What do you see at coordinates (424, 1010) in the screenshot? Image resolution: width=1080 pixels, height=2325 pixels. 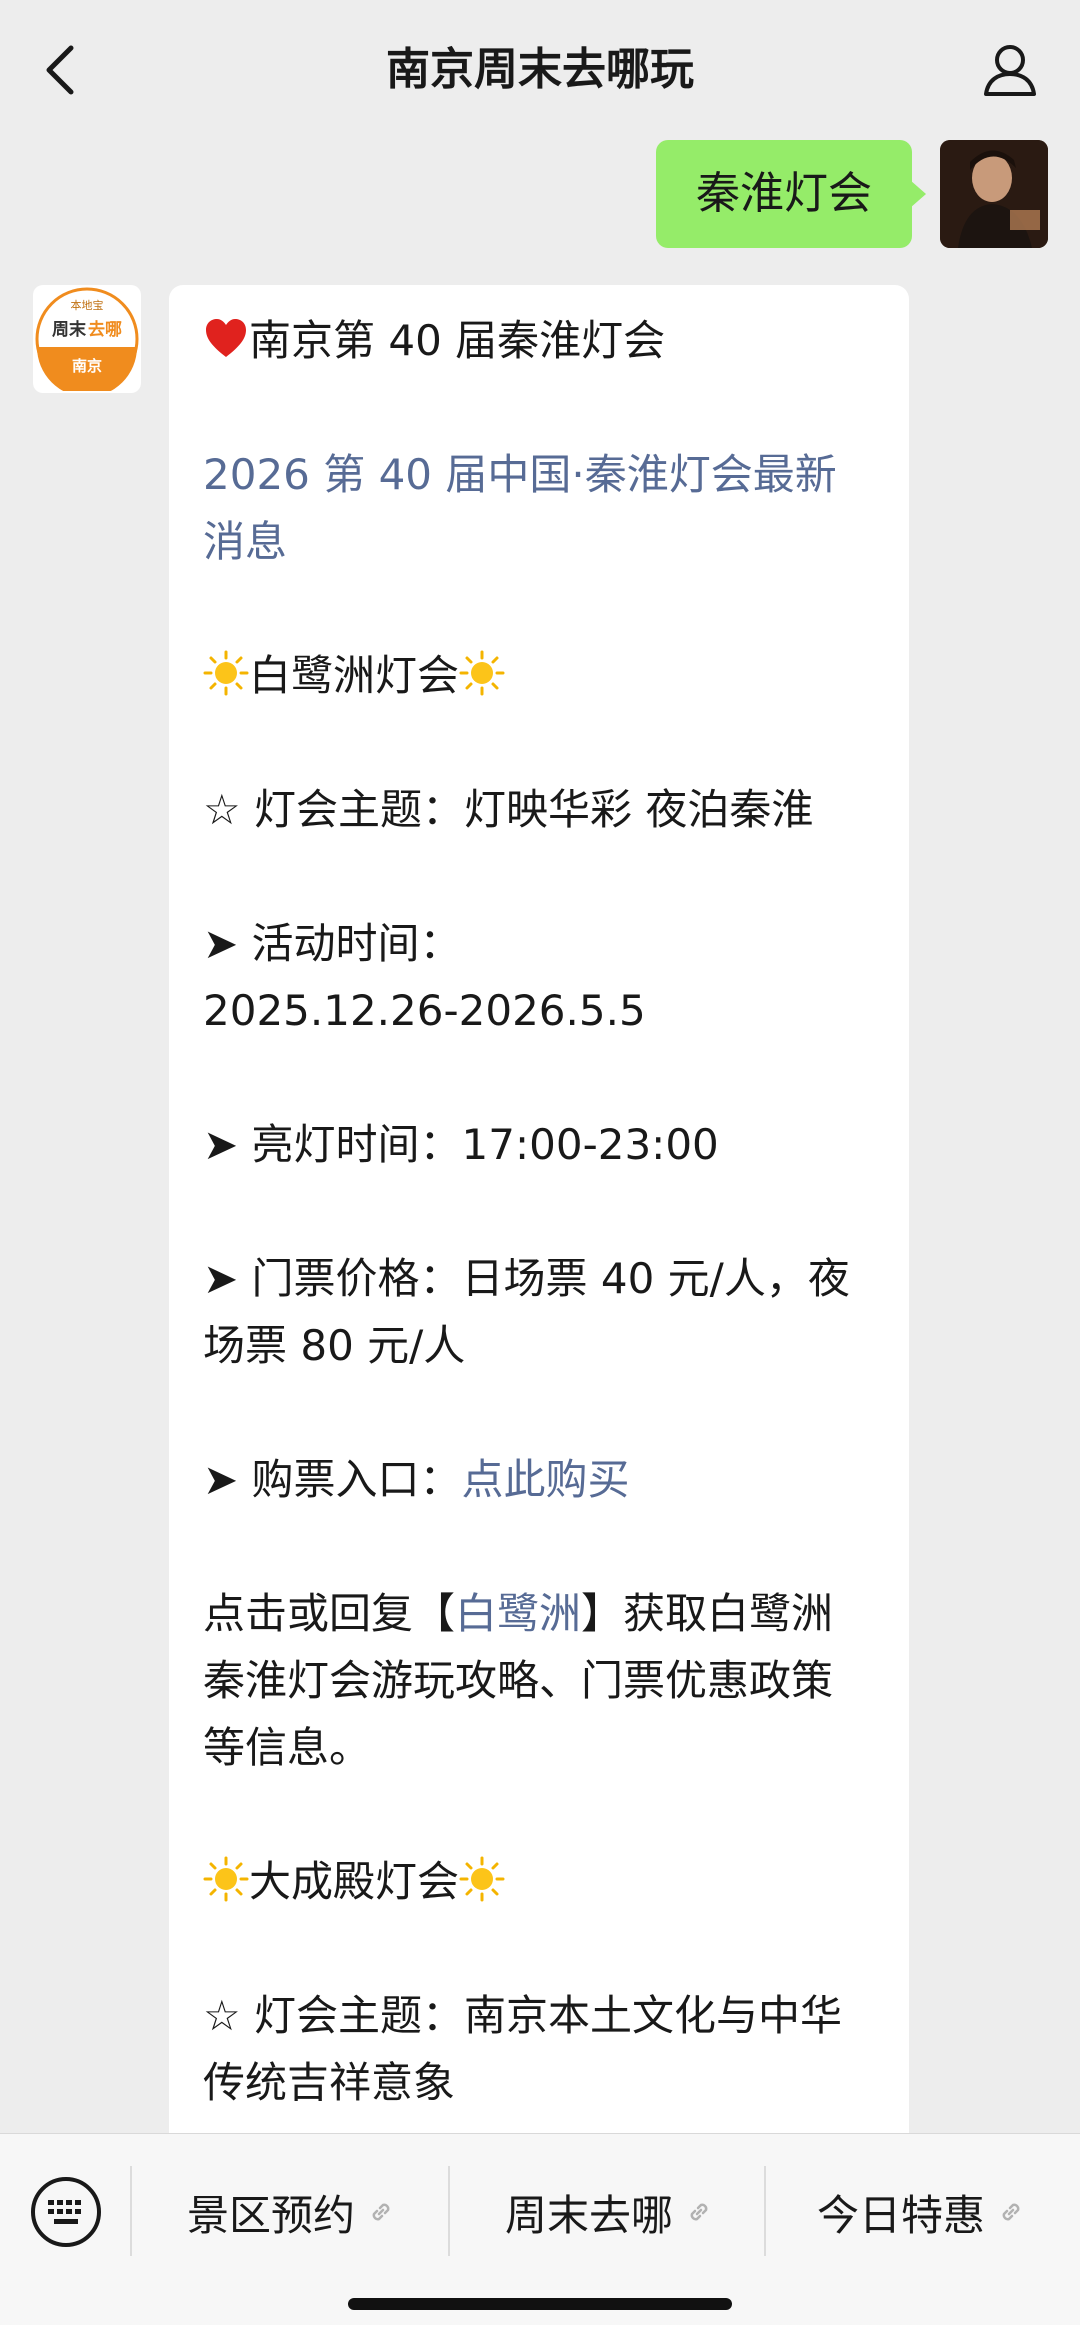 I see `activity-value: 2025.12.26-2026.5.5` at bounding box center [424, 1010].